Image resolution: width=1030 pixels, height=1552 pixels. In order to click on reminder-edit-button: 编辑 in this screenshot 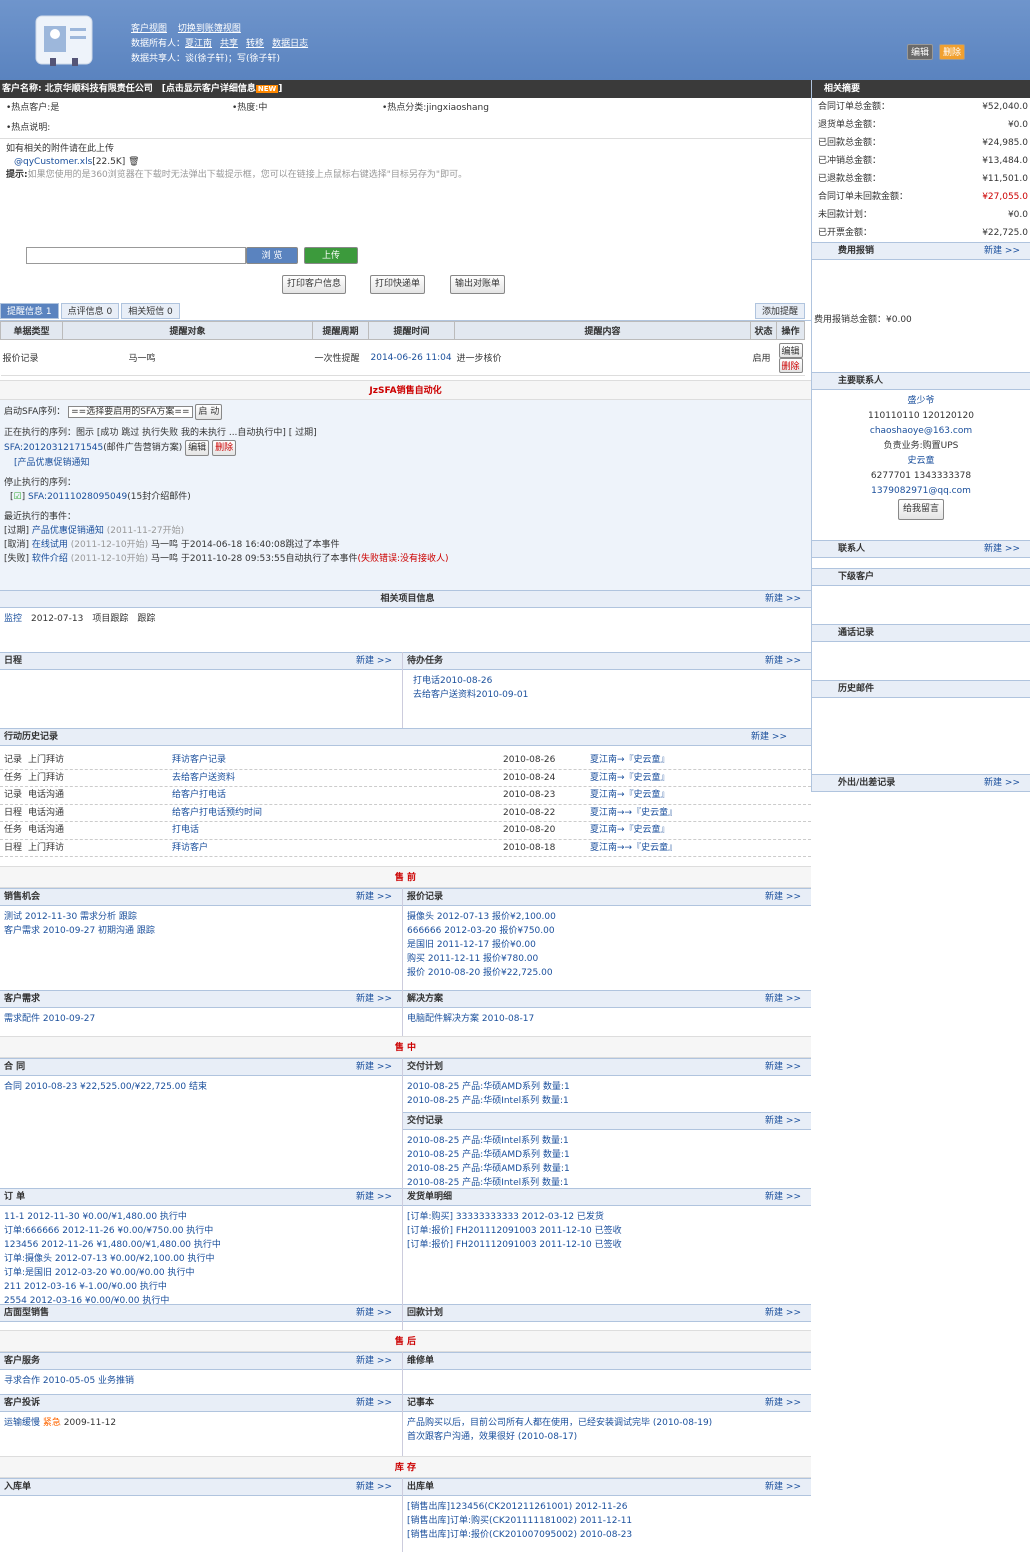, I will do `click(790, 350)`.